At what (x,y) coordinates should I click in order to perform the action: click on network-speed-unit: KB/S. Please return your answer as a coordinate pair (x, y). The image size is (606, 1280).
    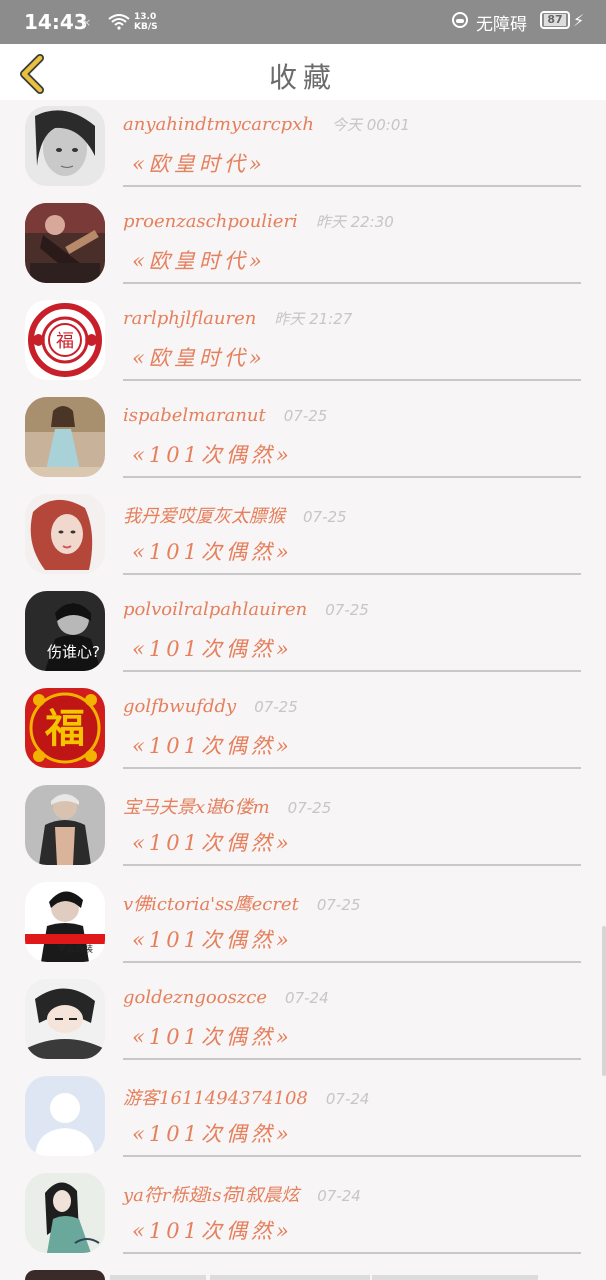
    Looking at the image, I should click on (146, 27).